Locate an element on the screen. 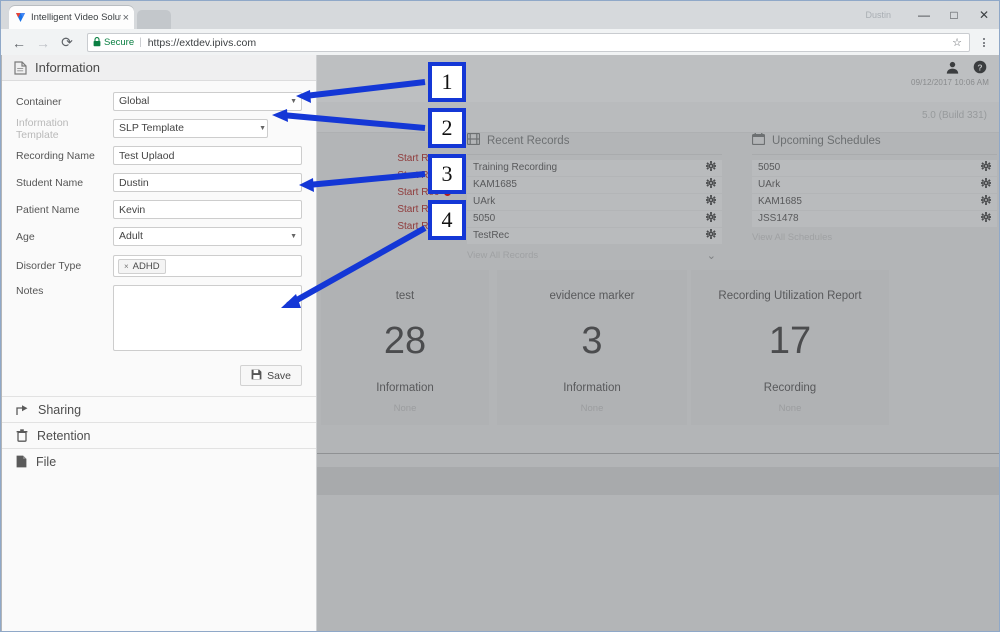 The width and height of the screenshot is (1000, 632). select-age: Adult is located at coordinates (207, 236).